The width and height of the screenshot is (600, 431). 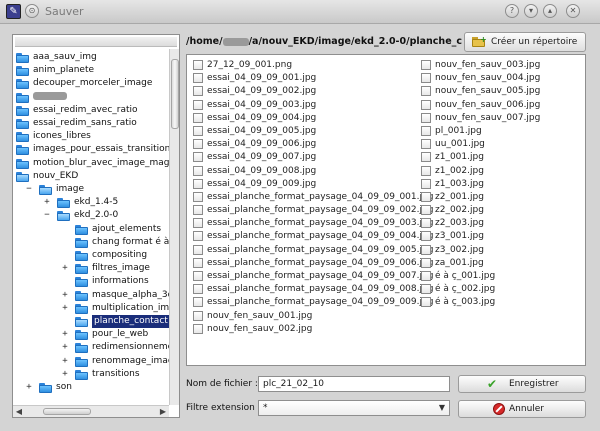 I want to click on window-menu-button: ⊙, so click(x=32, y=11).